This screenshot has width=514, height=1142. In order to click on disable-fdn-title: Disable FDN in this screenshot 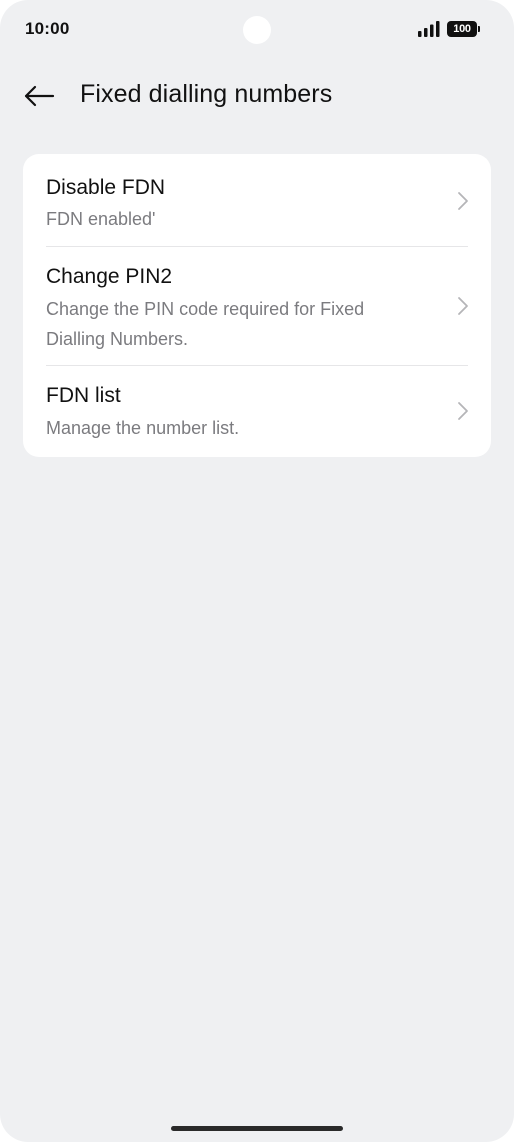, I will do `click(106, 187)`.